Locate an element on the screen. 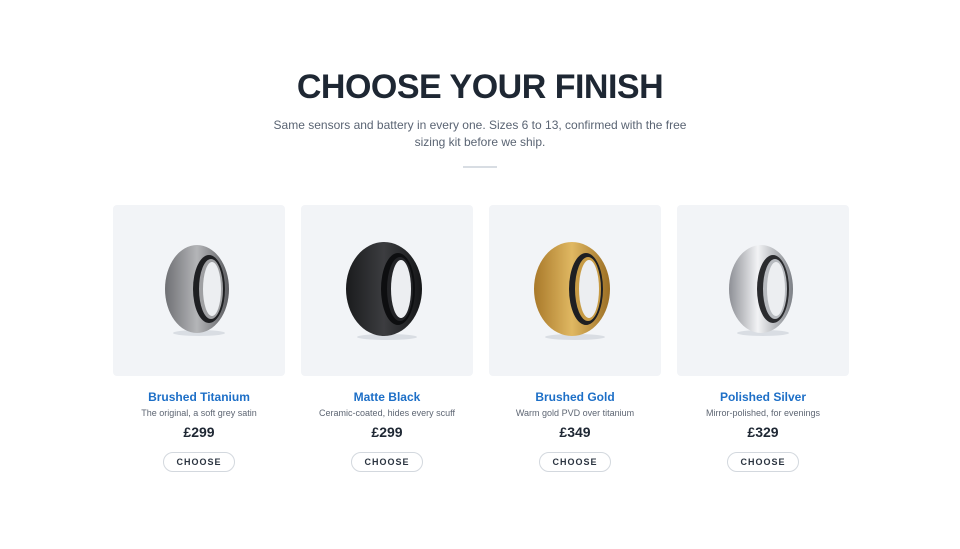 This screenshot has width=960, height=549. product-name: Polished Silver is located at coordinates (763, 397).